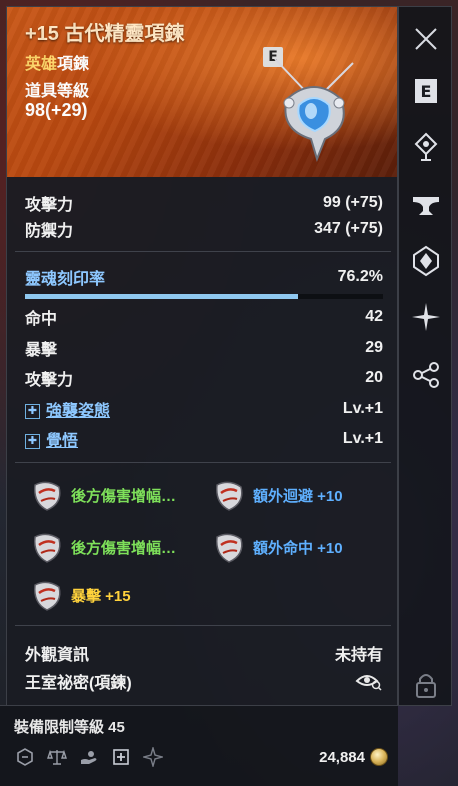 The width and height of the screenshot is (458, 786). I want to click on engraving-item: 暴擊 +15, so click(80, 595).